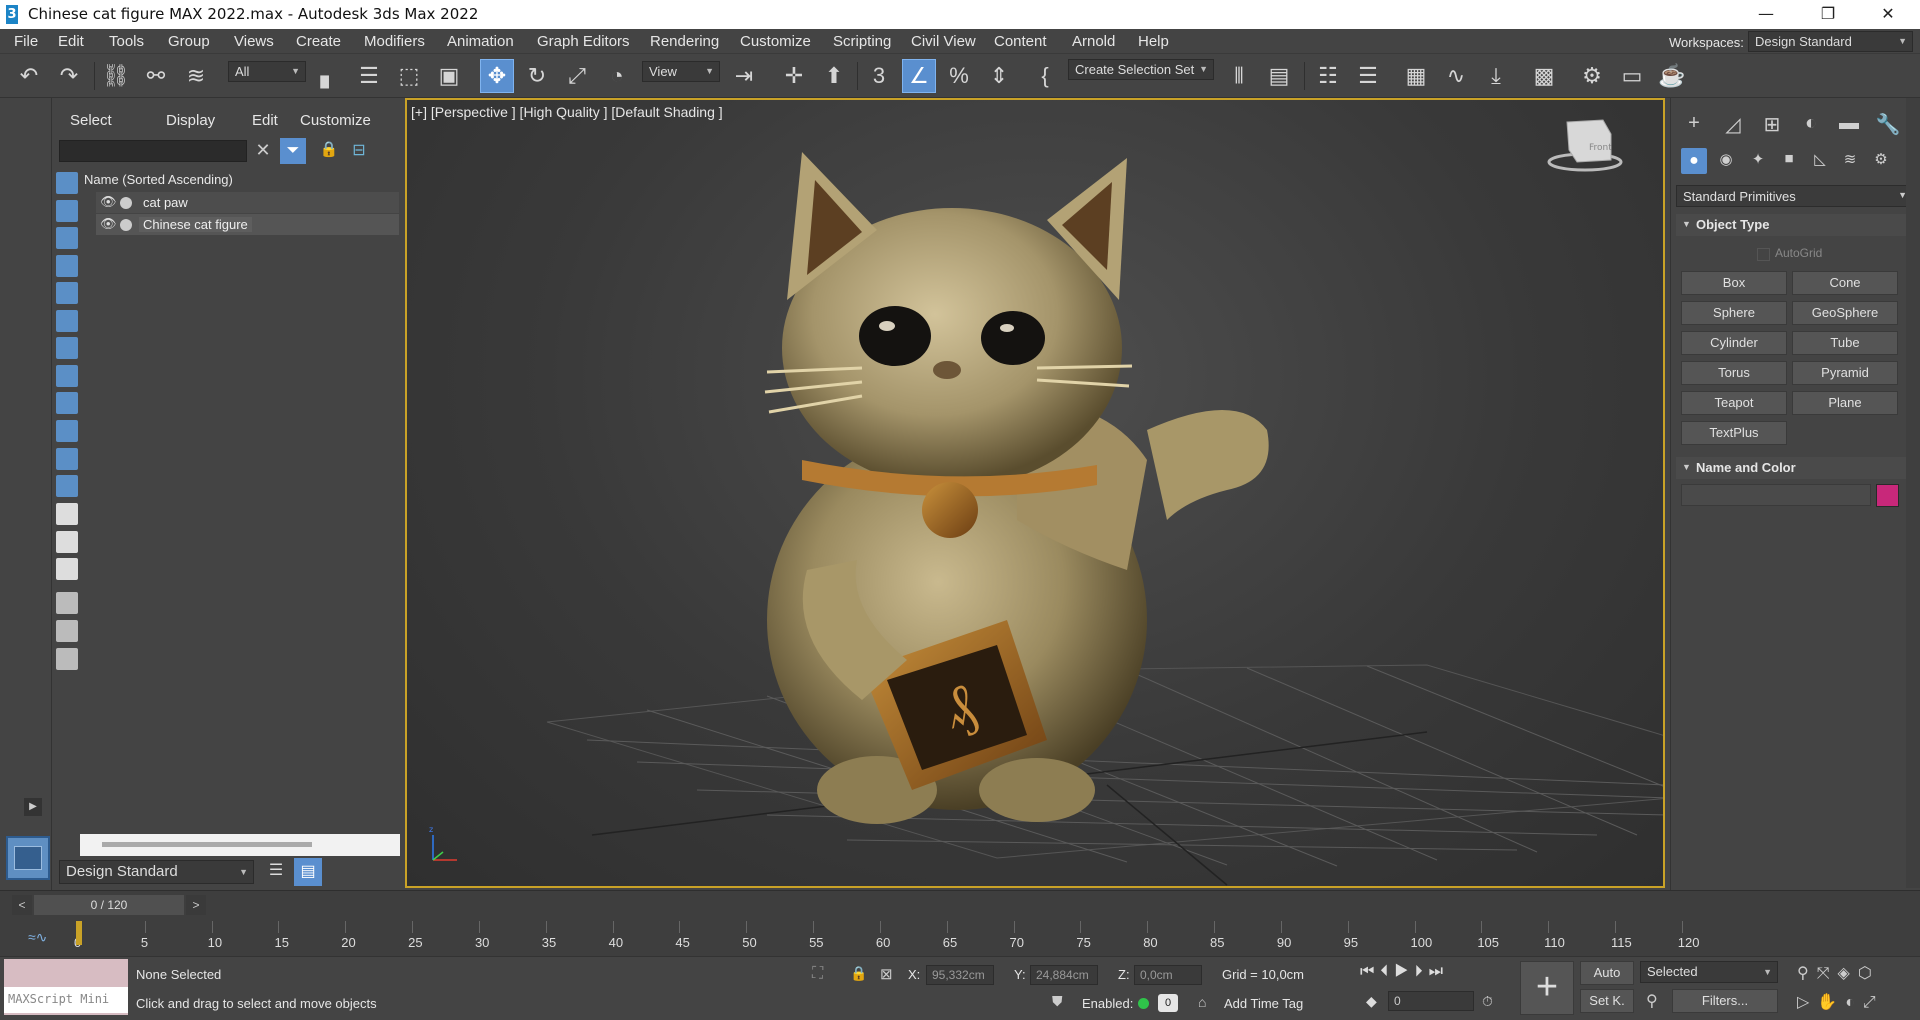 The image size is (1920, 1020). What do you see at coordinates (1845, 313) in the screenshot?
I see `geosphere-button: GeoSphere` at bounding box center [1845, 313].